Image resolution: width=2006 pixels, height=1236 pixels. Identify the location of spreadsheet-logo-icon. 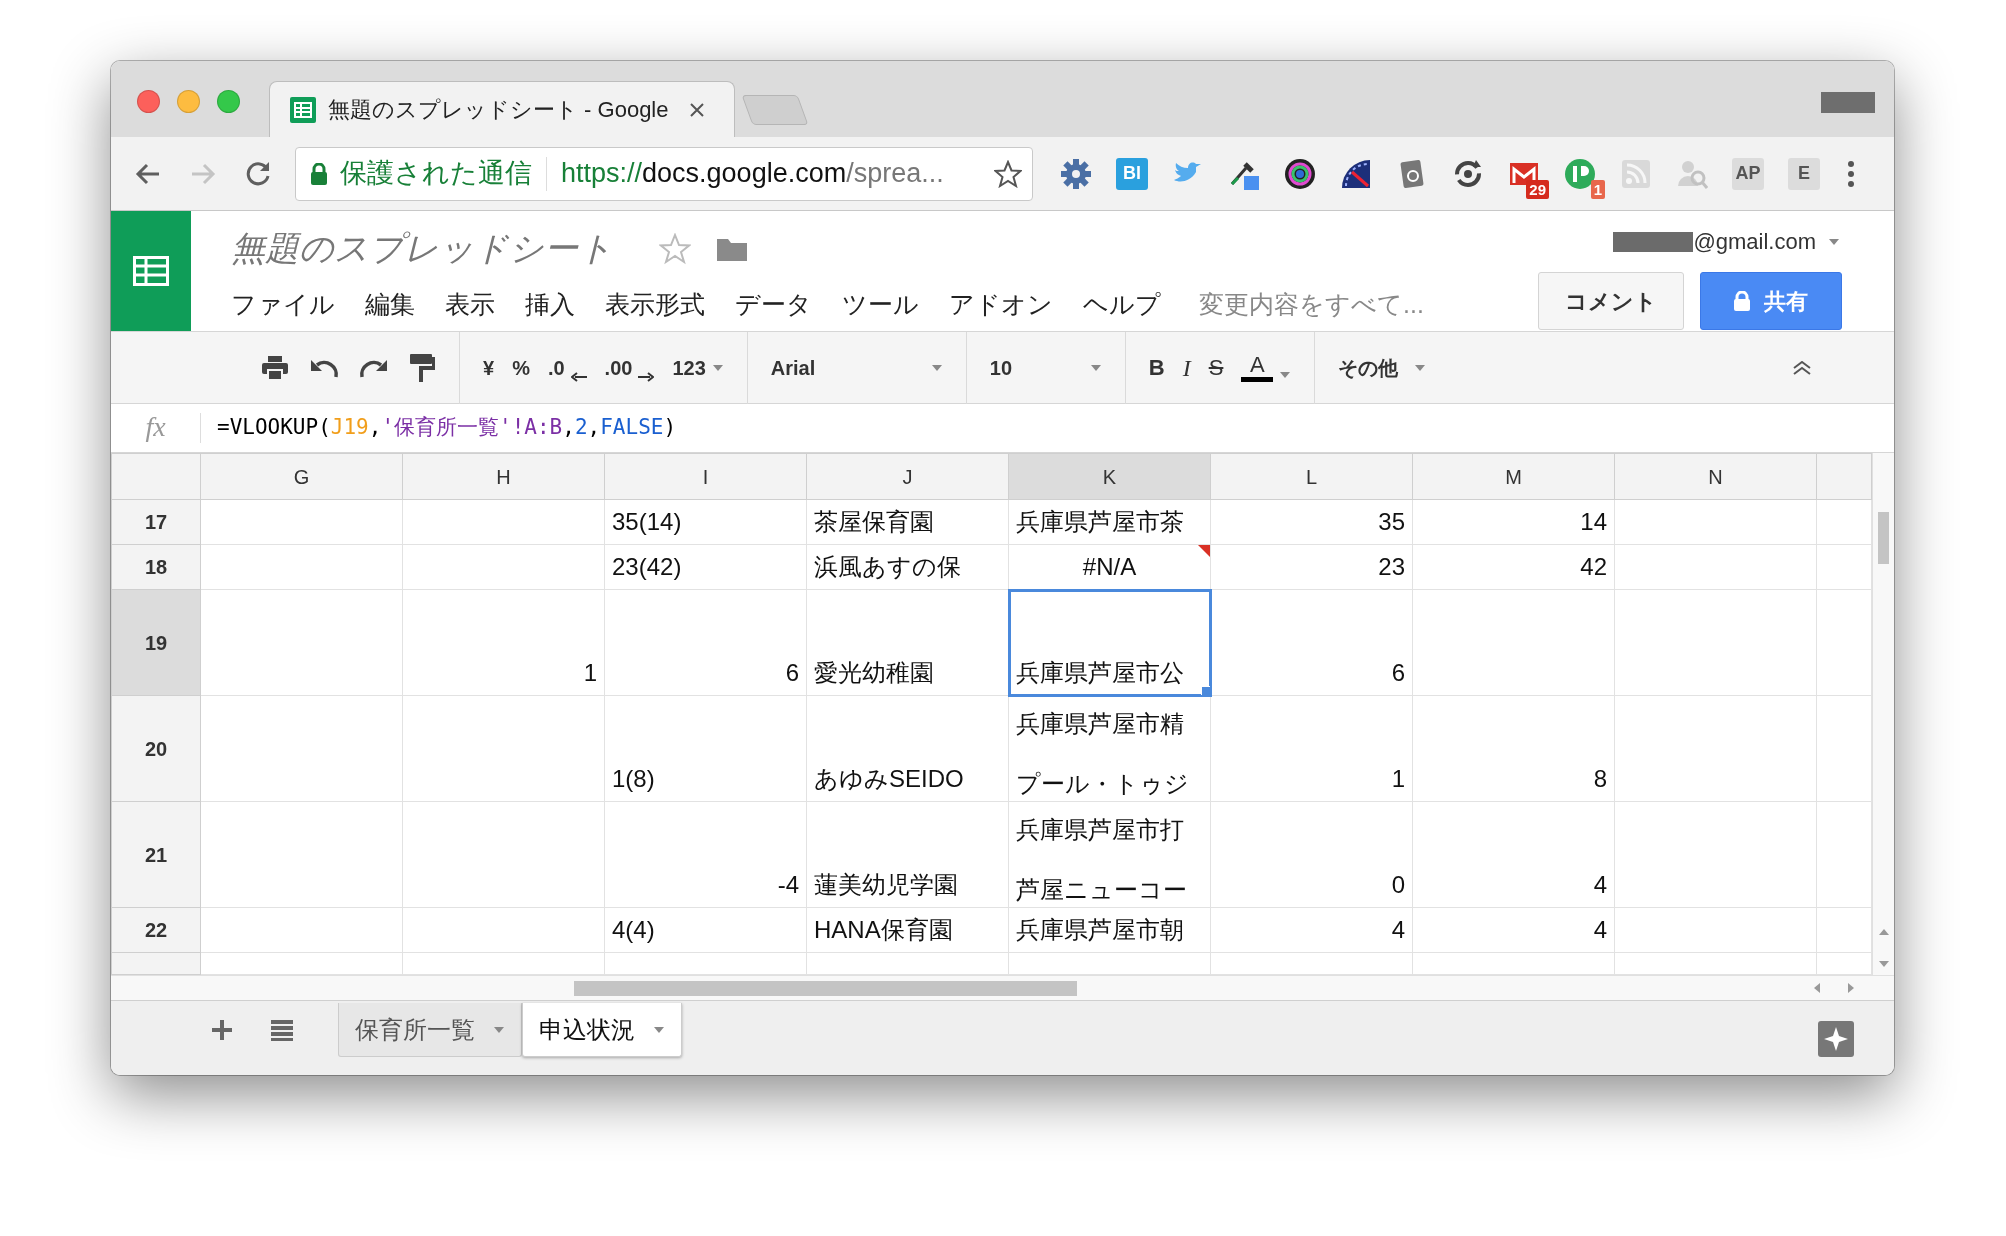
(151, 271).